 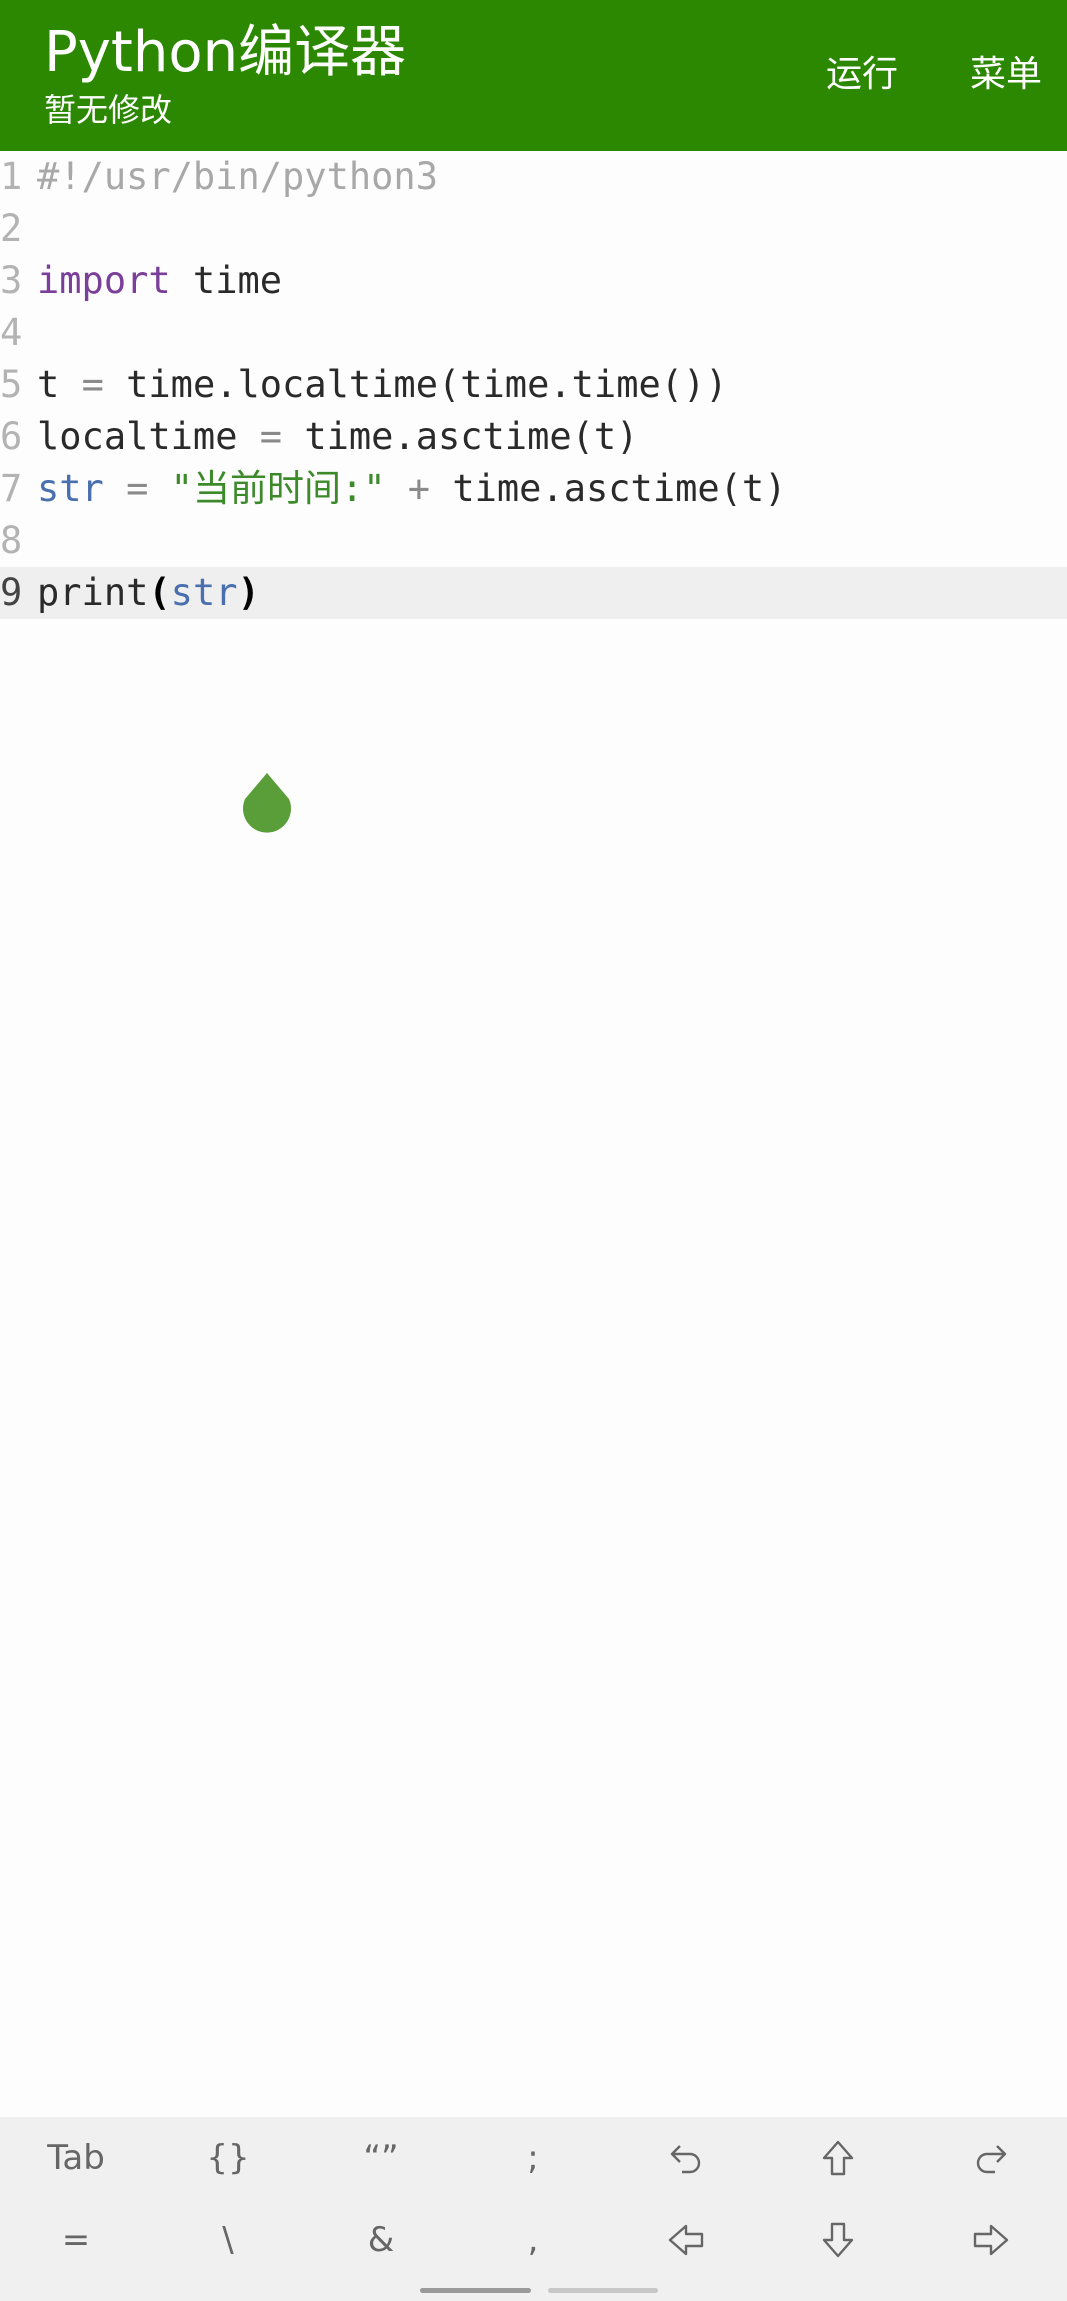 I want to click on semicolon-key-label: ;, so click(x=533, y=2158).